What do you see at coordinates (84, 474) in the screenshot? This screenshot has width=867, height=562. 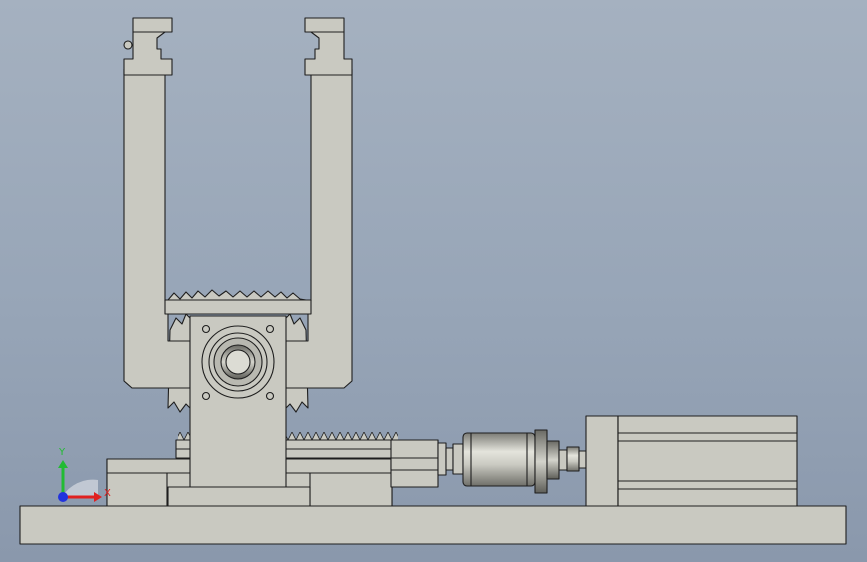 I see `coordinate-triad: X Y` at bounding box center [84, 474].